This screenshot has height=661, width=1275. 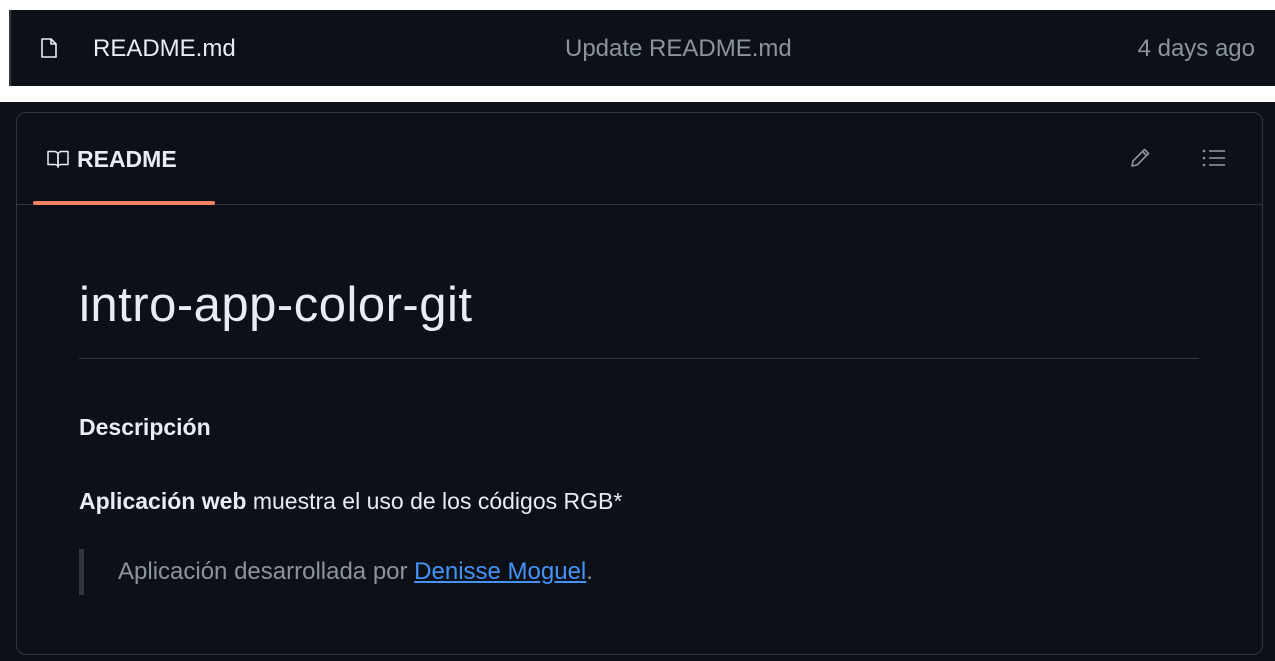 I want to click on section-heading: Descripción, so click(x=145, y=427).